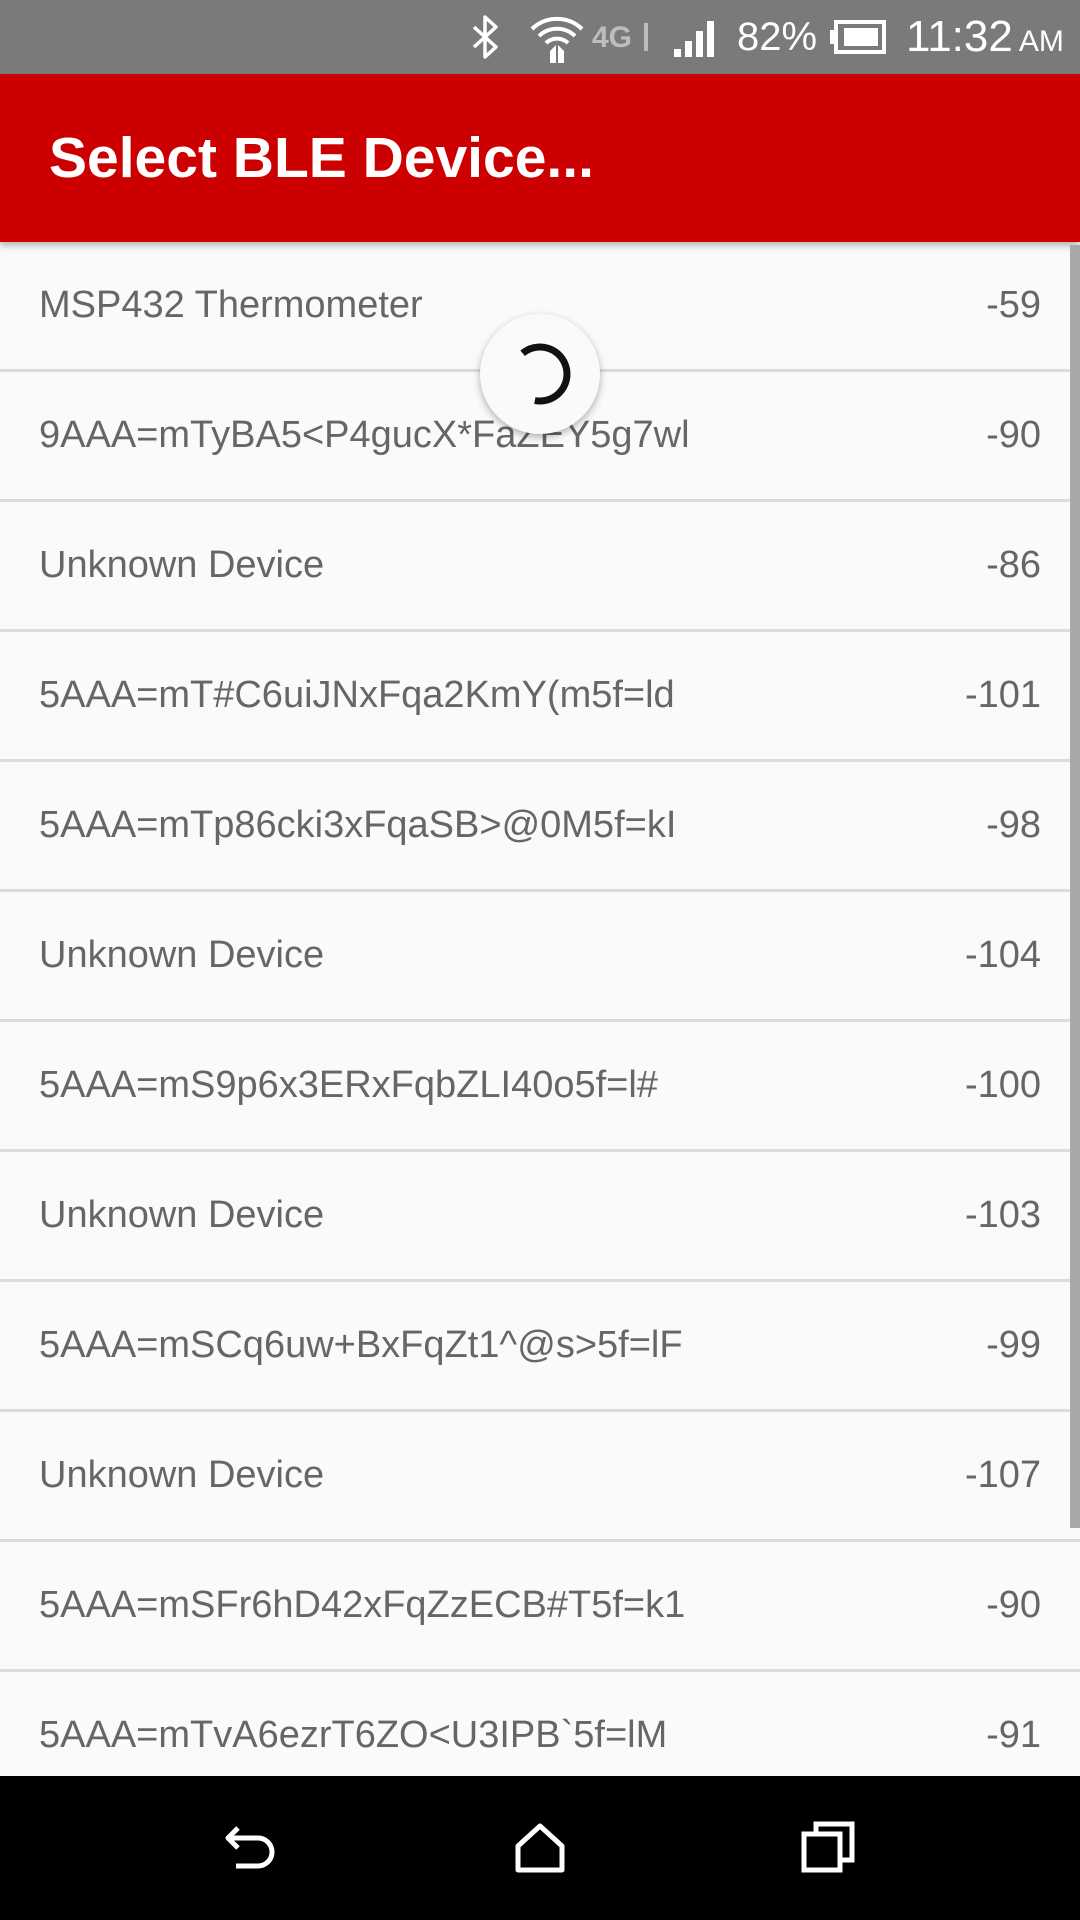 The image size is (1080, 1920). Describe the element at coordinates (540, 567) in the screenshot. I see `device-list-item: Unknown Device -86` at that location.